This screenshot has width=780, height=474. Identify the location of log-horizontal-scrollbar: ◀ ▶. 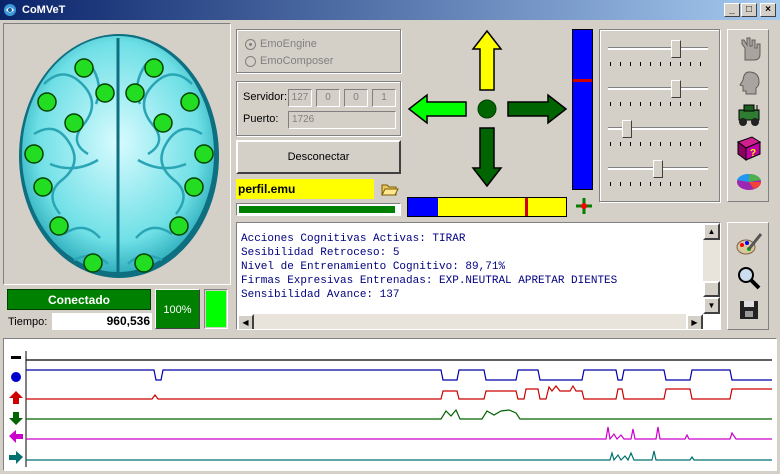
(470, 321).